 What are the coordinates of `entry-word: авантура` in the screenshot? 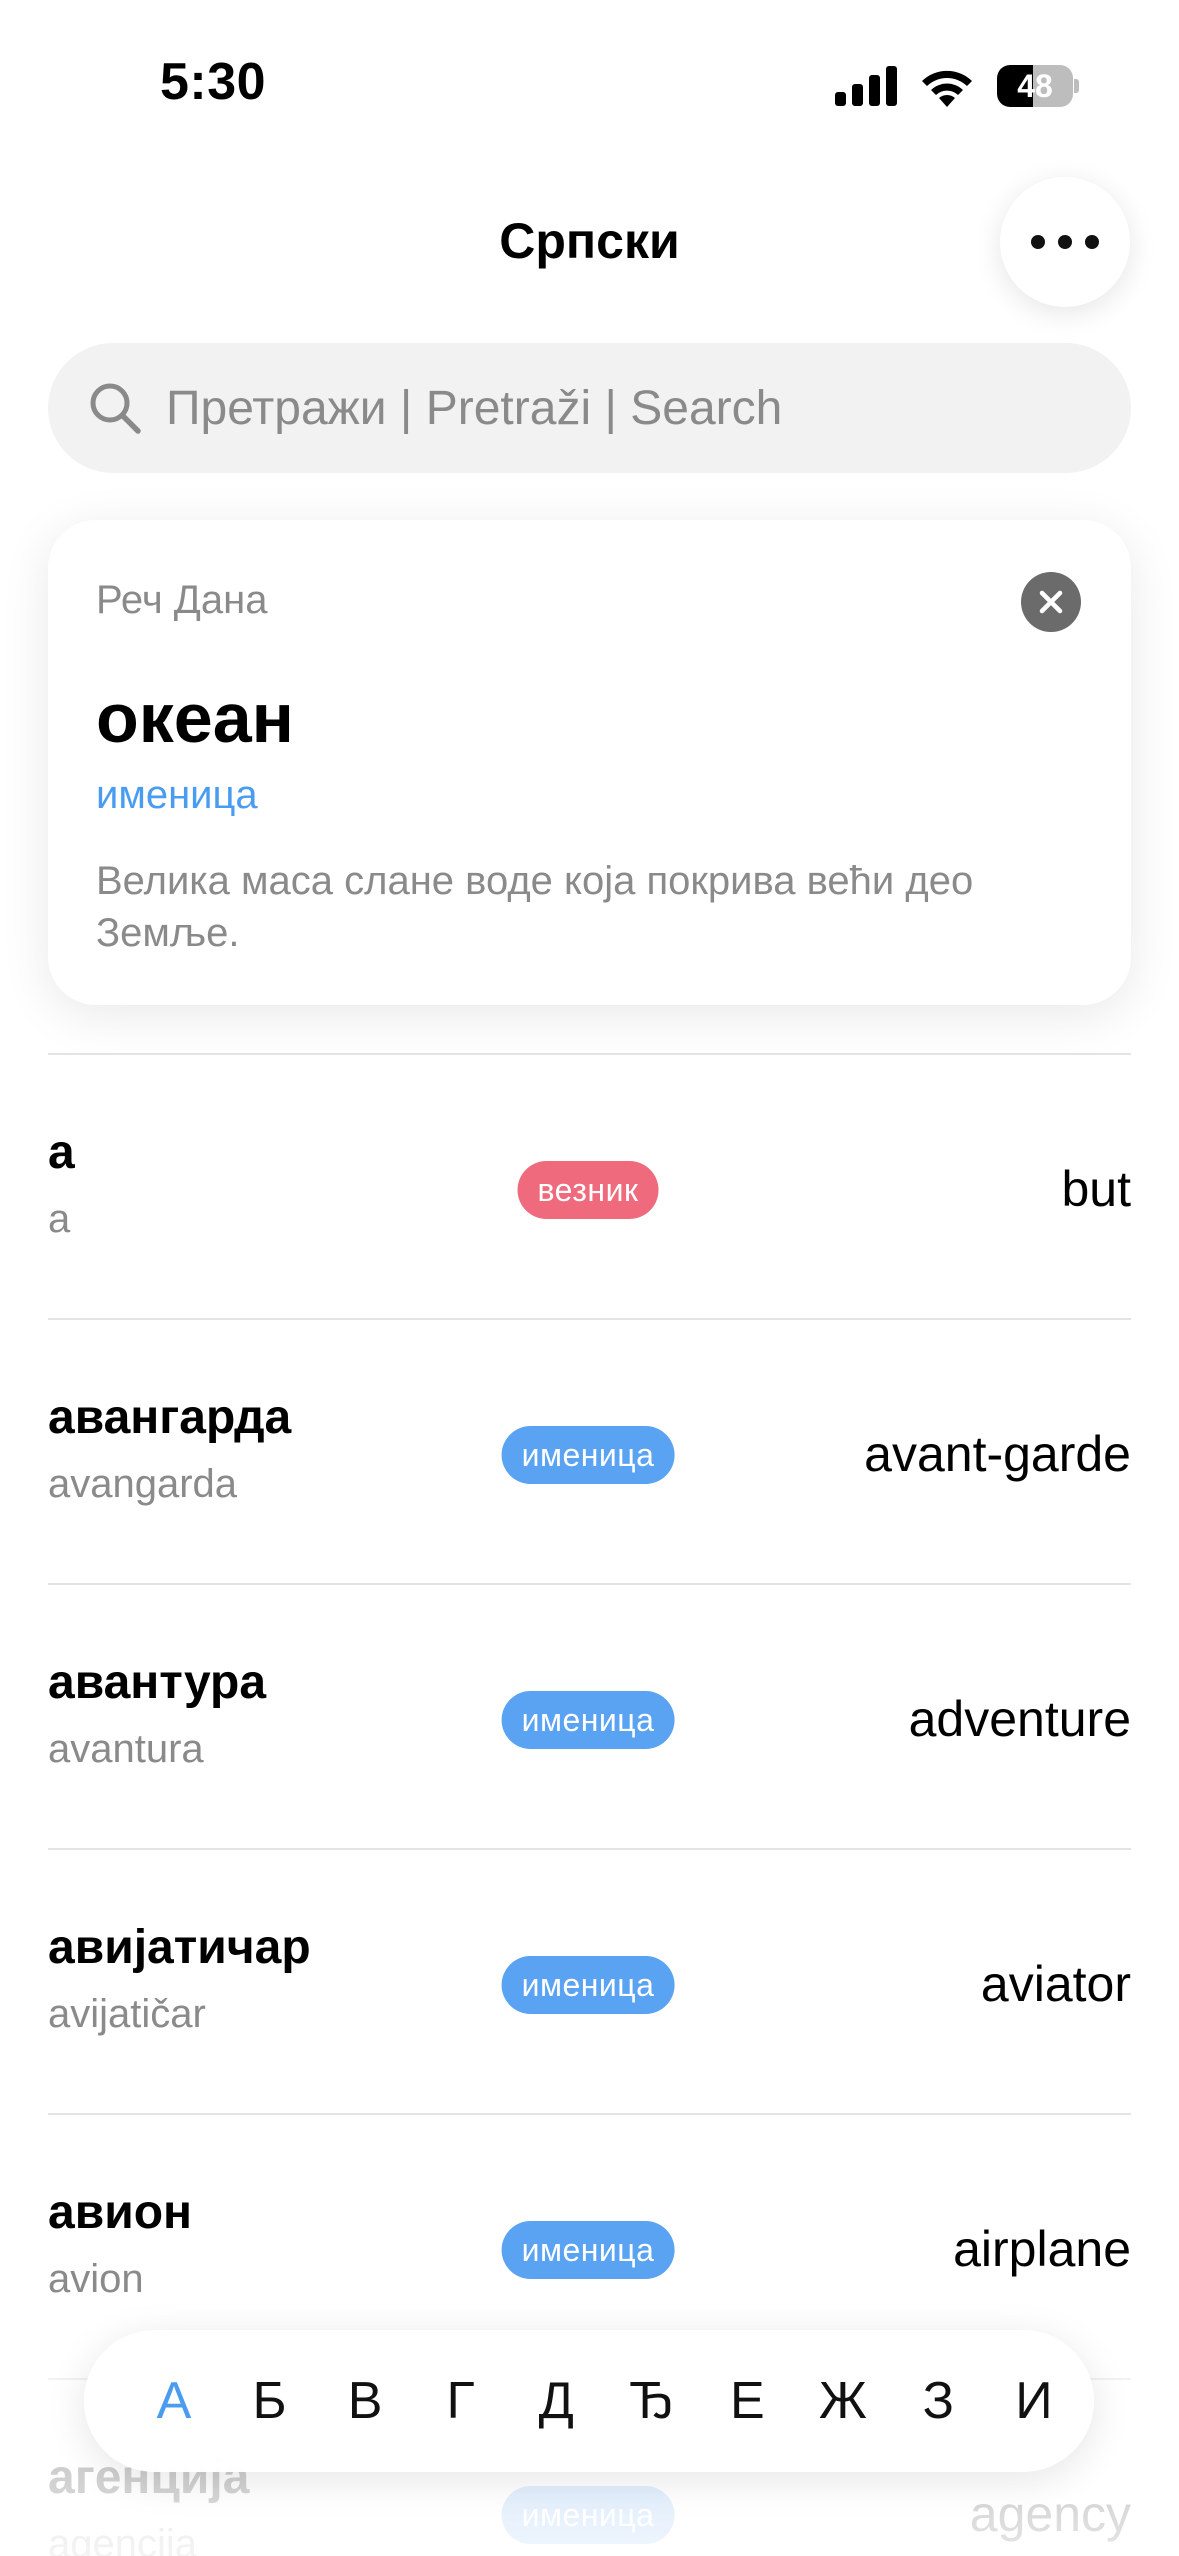 It's located at (157, 1682).